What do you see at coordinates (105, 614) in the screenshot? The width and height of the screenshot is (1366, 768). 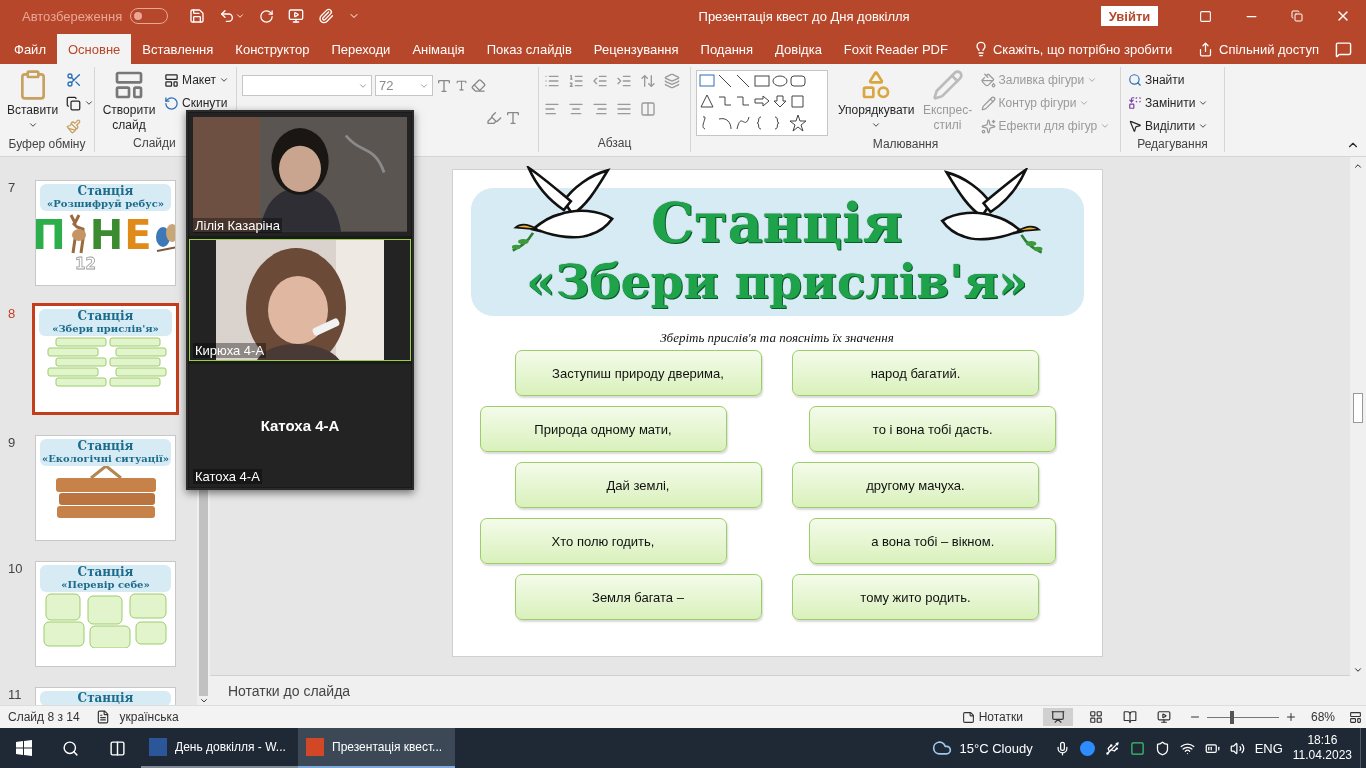 I see `slide-thumbnail: Станція «Перевір себе»` at bounding box center [105, 614].